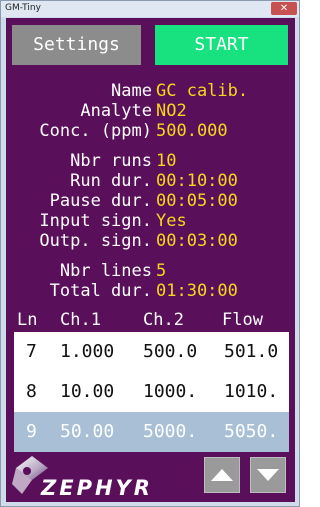 This screenshot has width=320, height=507. I want to click on settings-button: Settings, so click(76, 45).